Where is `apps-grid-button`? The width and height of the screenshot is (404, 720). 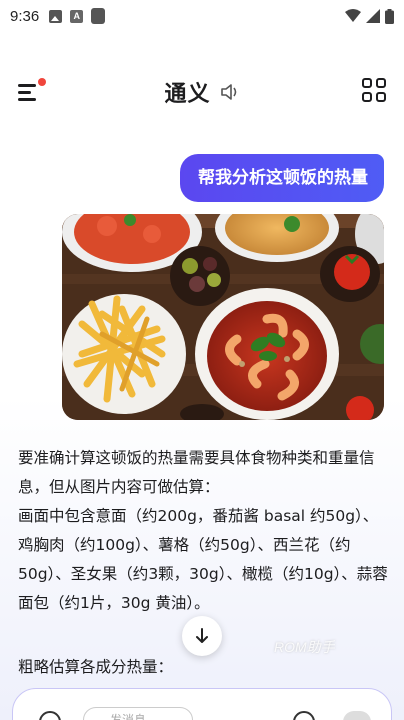 apps-grid-button is located at coordinates (374, 90).